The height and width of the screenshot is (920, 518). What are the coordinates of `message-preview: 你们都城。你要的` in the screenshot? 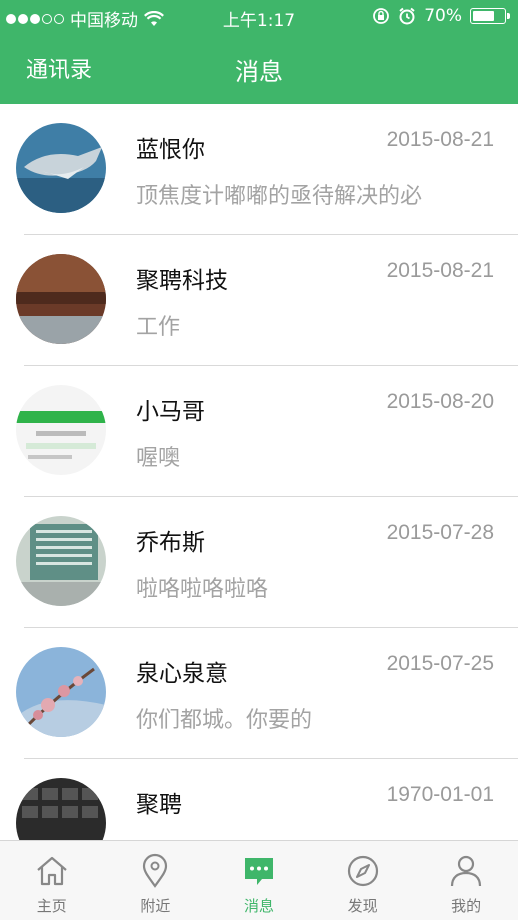 It's located at (224, 720).